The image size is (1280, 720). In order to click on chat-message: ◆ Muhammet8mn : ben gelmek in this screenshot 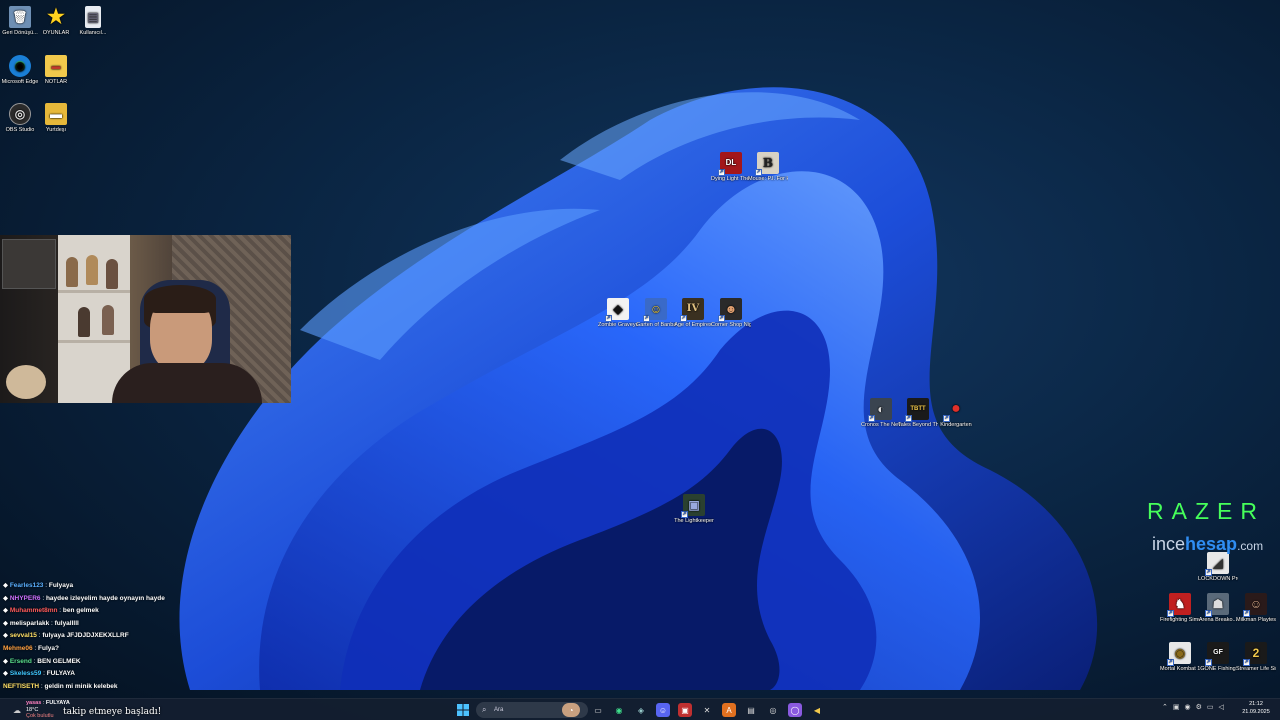, I will do `click(51, 611)`.